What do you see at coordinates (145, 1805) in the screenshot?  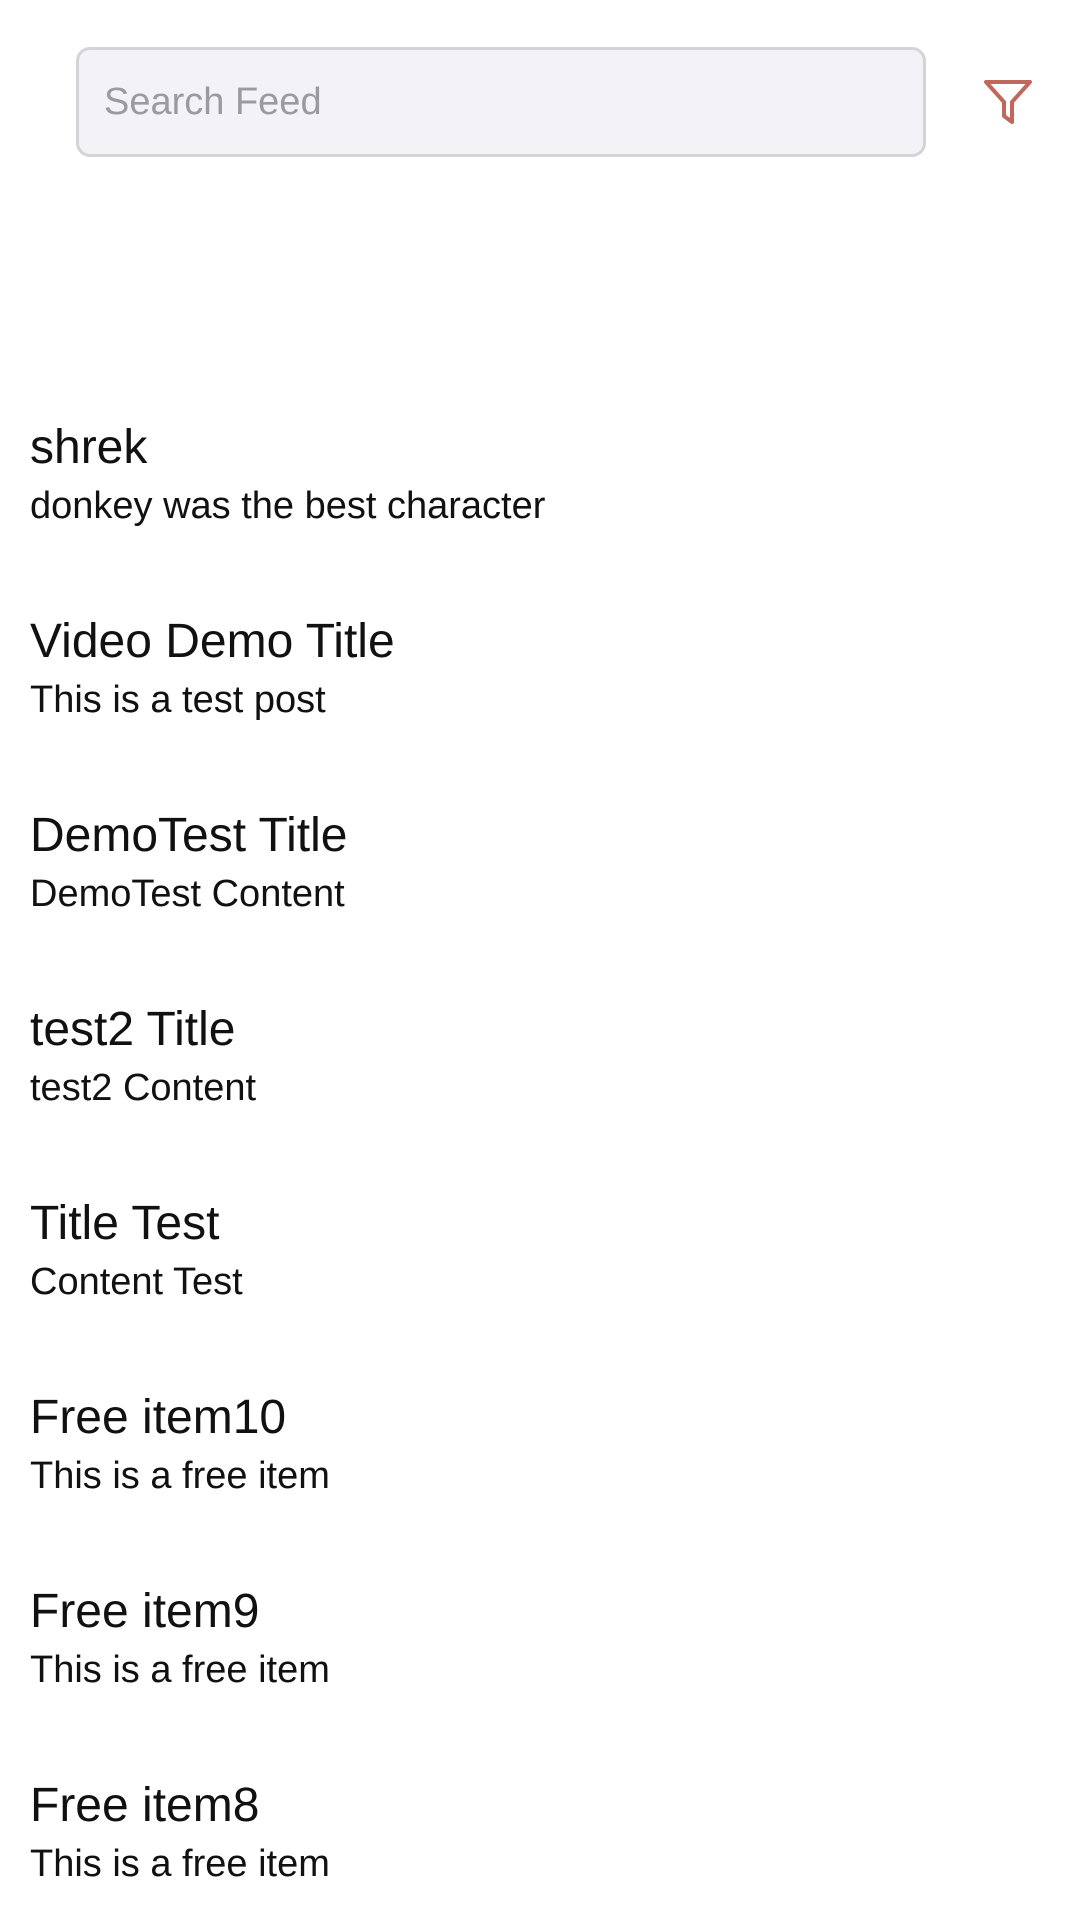 I see `feed-item-title: Free item8` at bounding box center [145, 1805].